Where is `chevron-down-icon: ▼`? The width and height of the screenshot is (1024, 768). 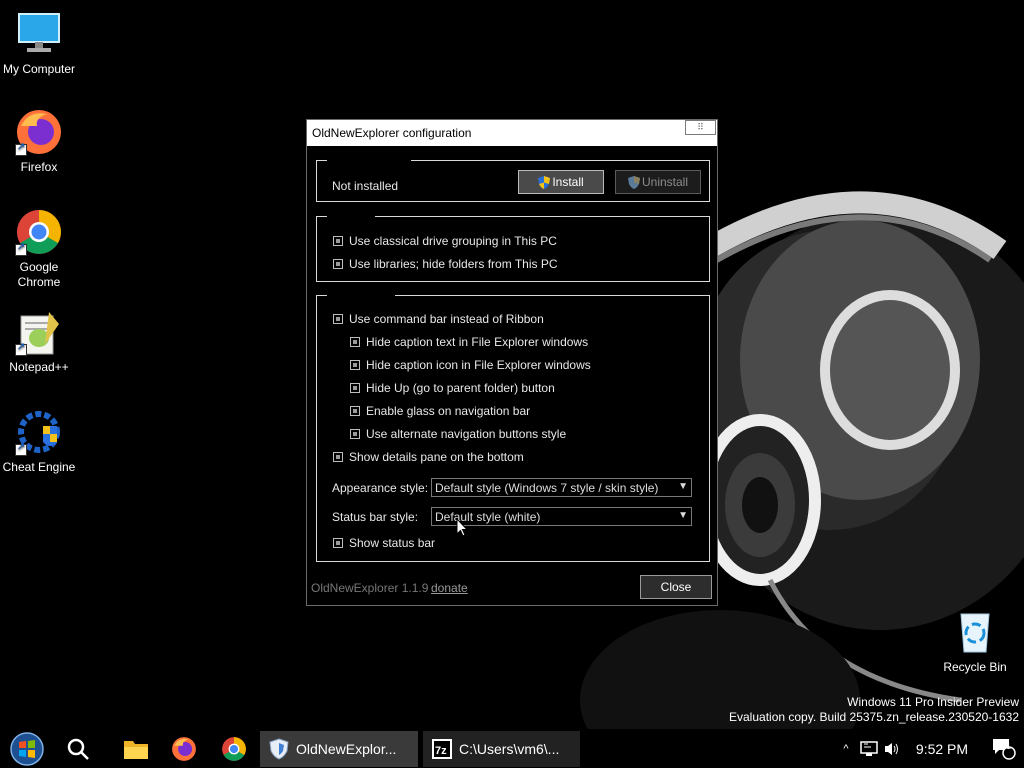
chevron-down-icon: ▼ is located at coordinates (683, 515).